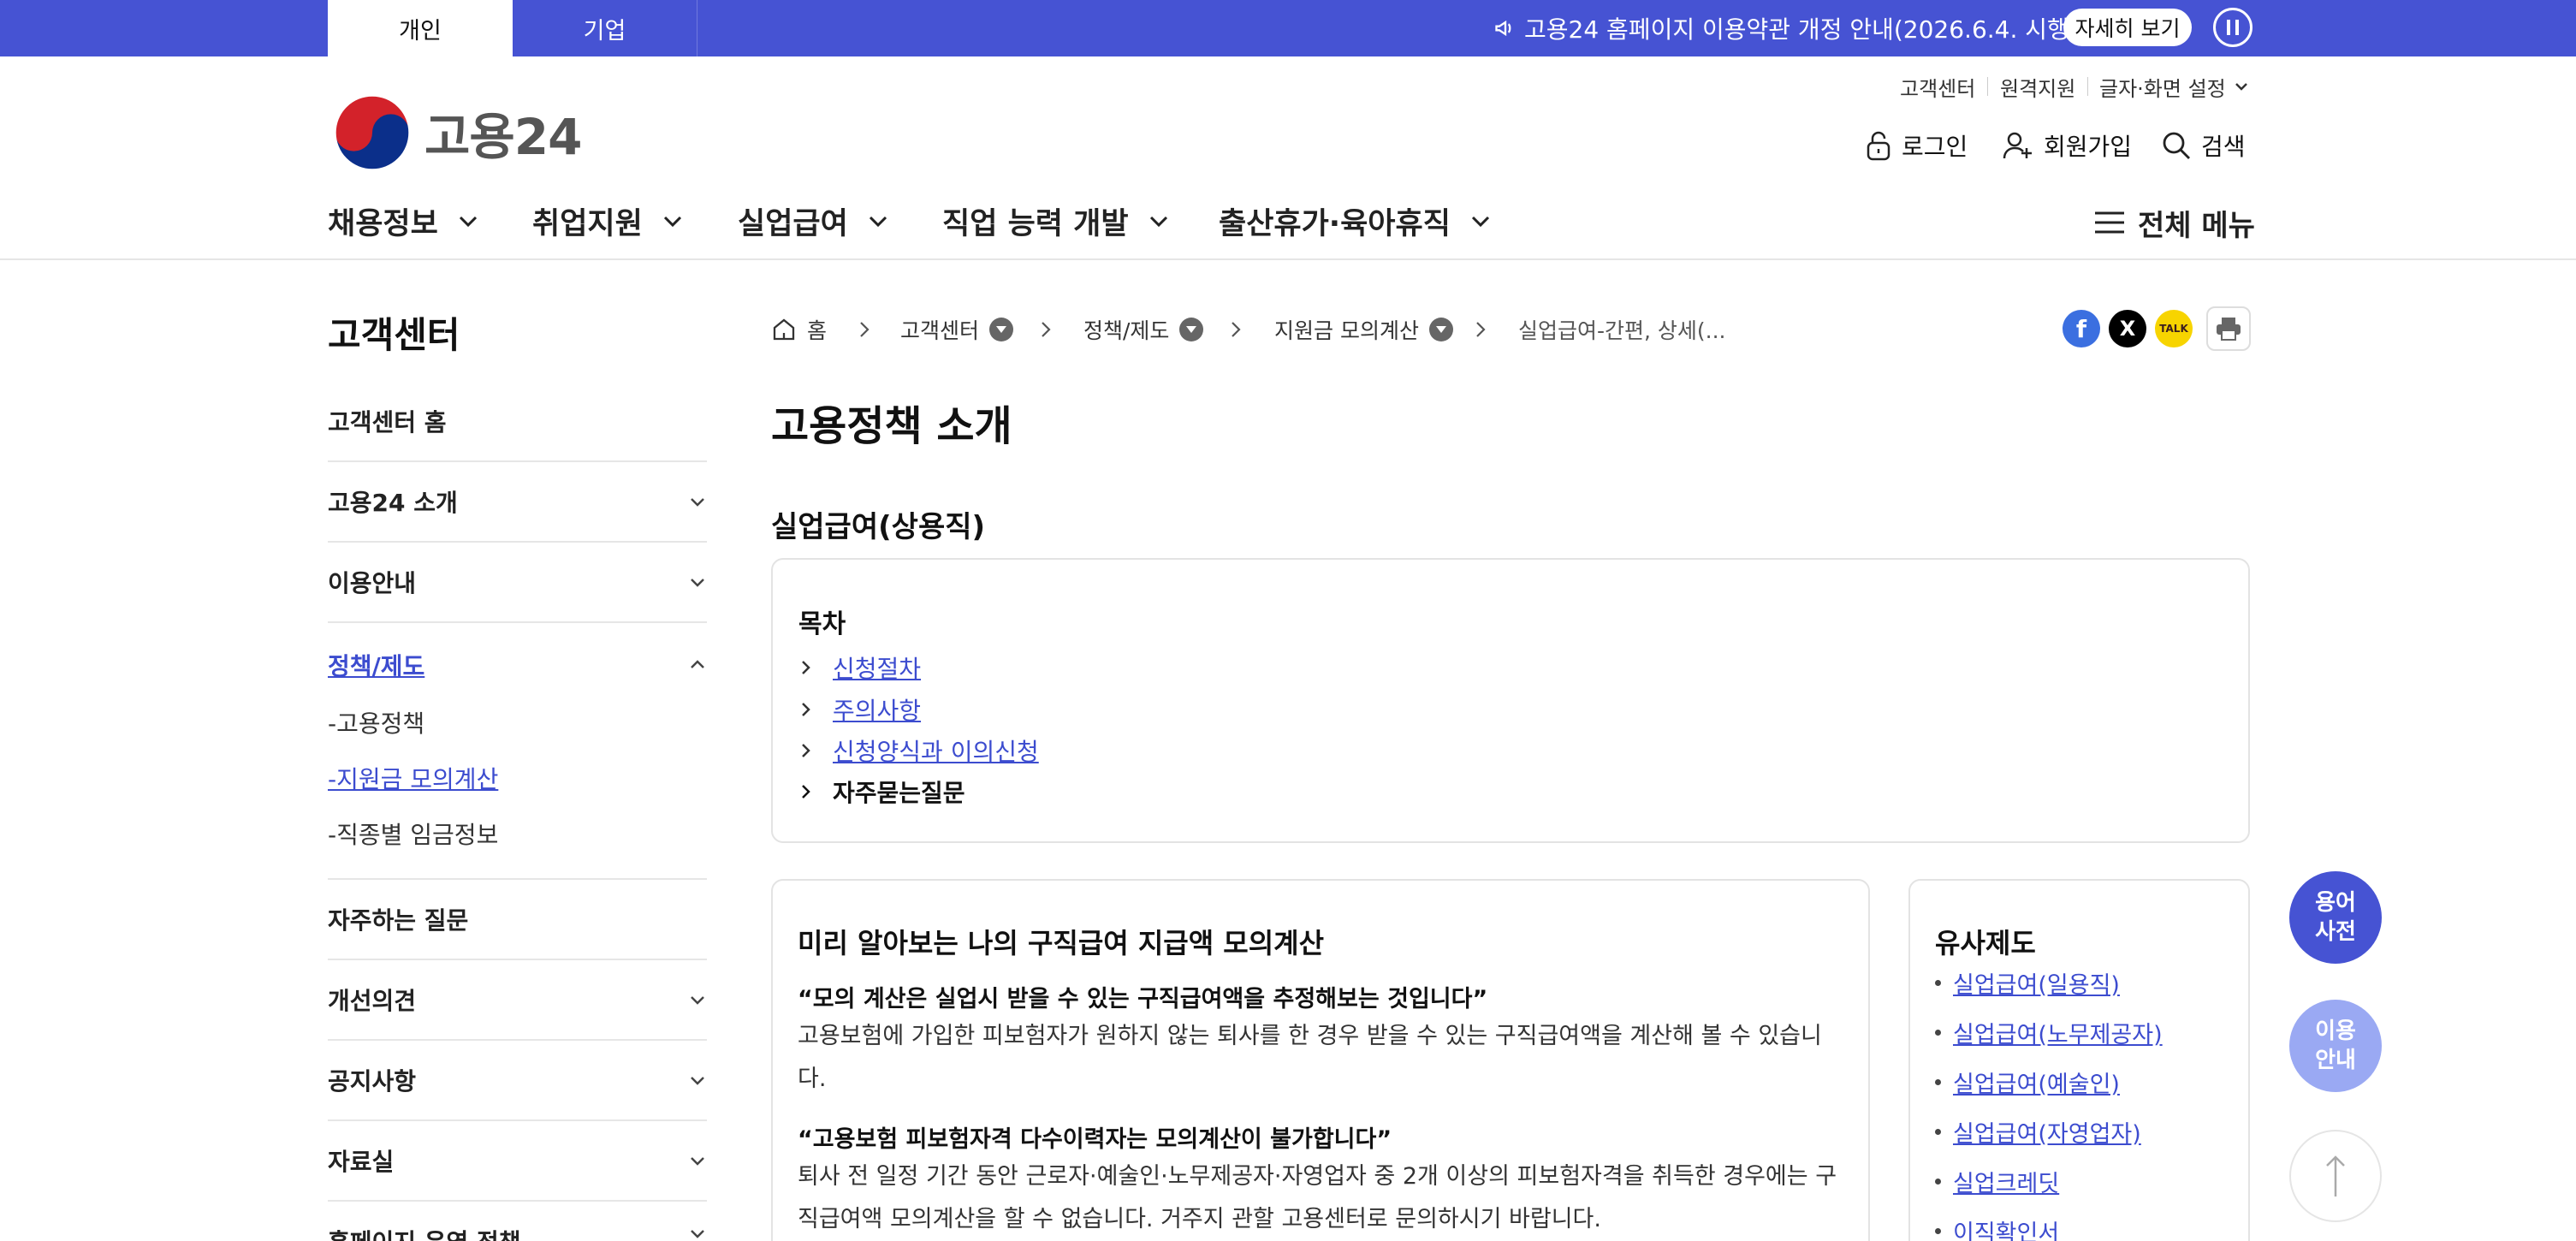 Image resolution: width=2576 pixels, height=1241 pixels. I want to click on all-menu-button: 전체 메뉴, so click(2175, 222).